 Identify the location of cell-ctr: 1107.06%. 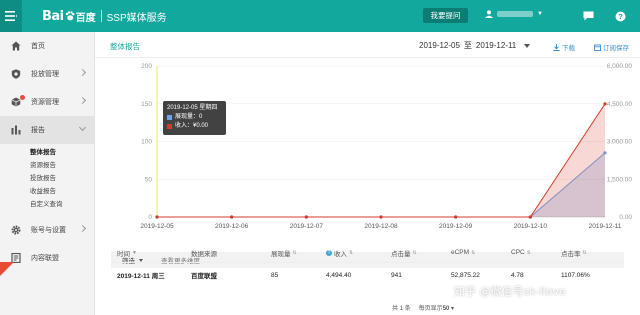
(575, 275).